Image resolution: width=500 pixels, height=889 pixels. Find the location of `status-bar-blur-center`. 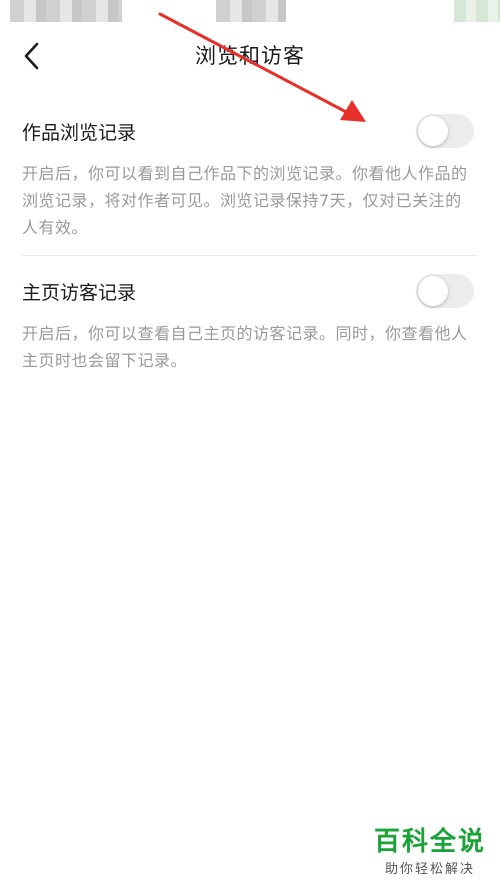

status-bar-blur-center is located at coordinates (251, 11).